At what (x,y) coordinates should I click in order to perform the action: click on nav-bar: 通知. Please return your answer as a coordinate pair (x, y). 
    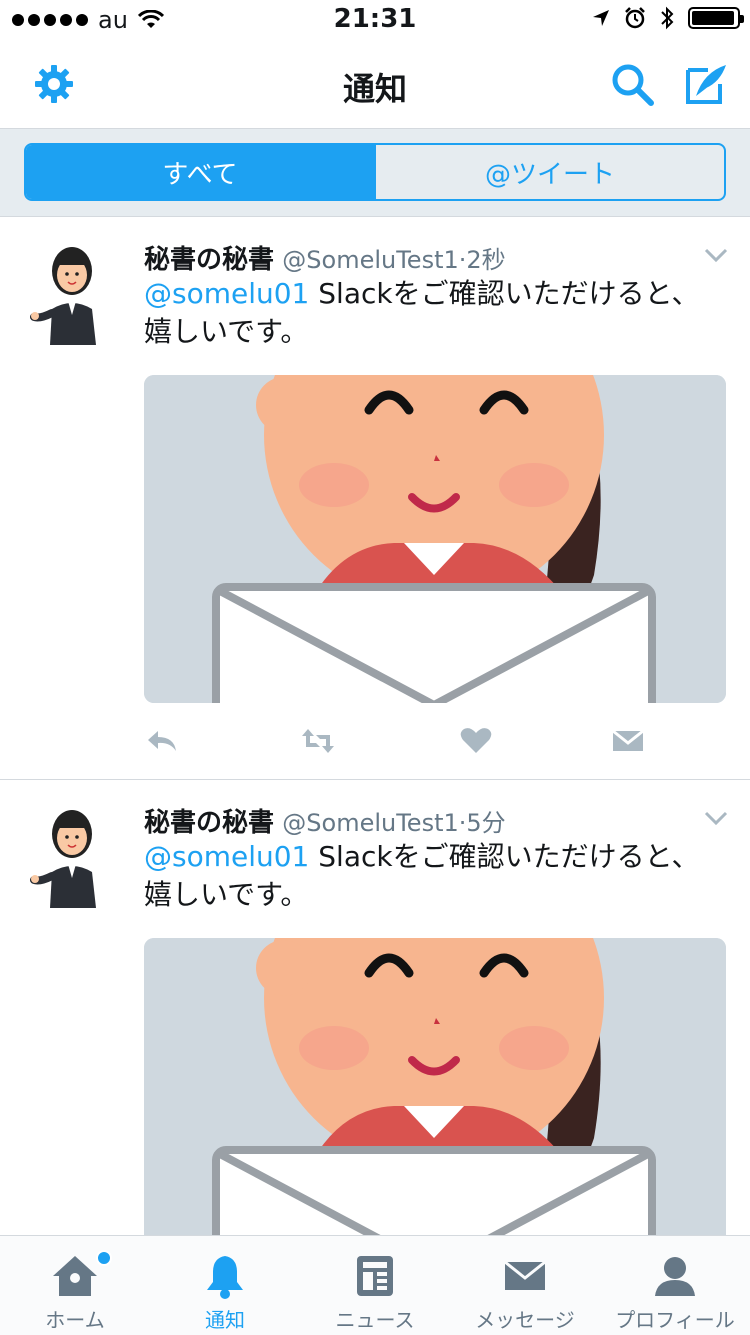
    Looking at the image, I should click on (375, 84).